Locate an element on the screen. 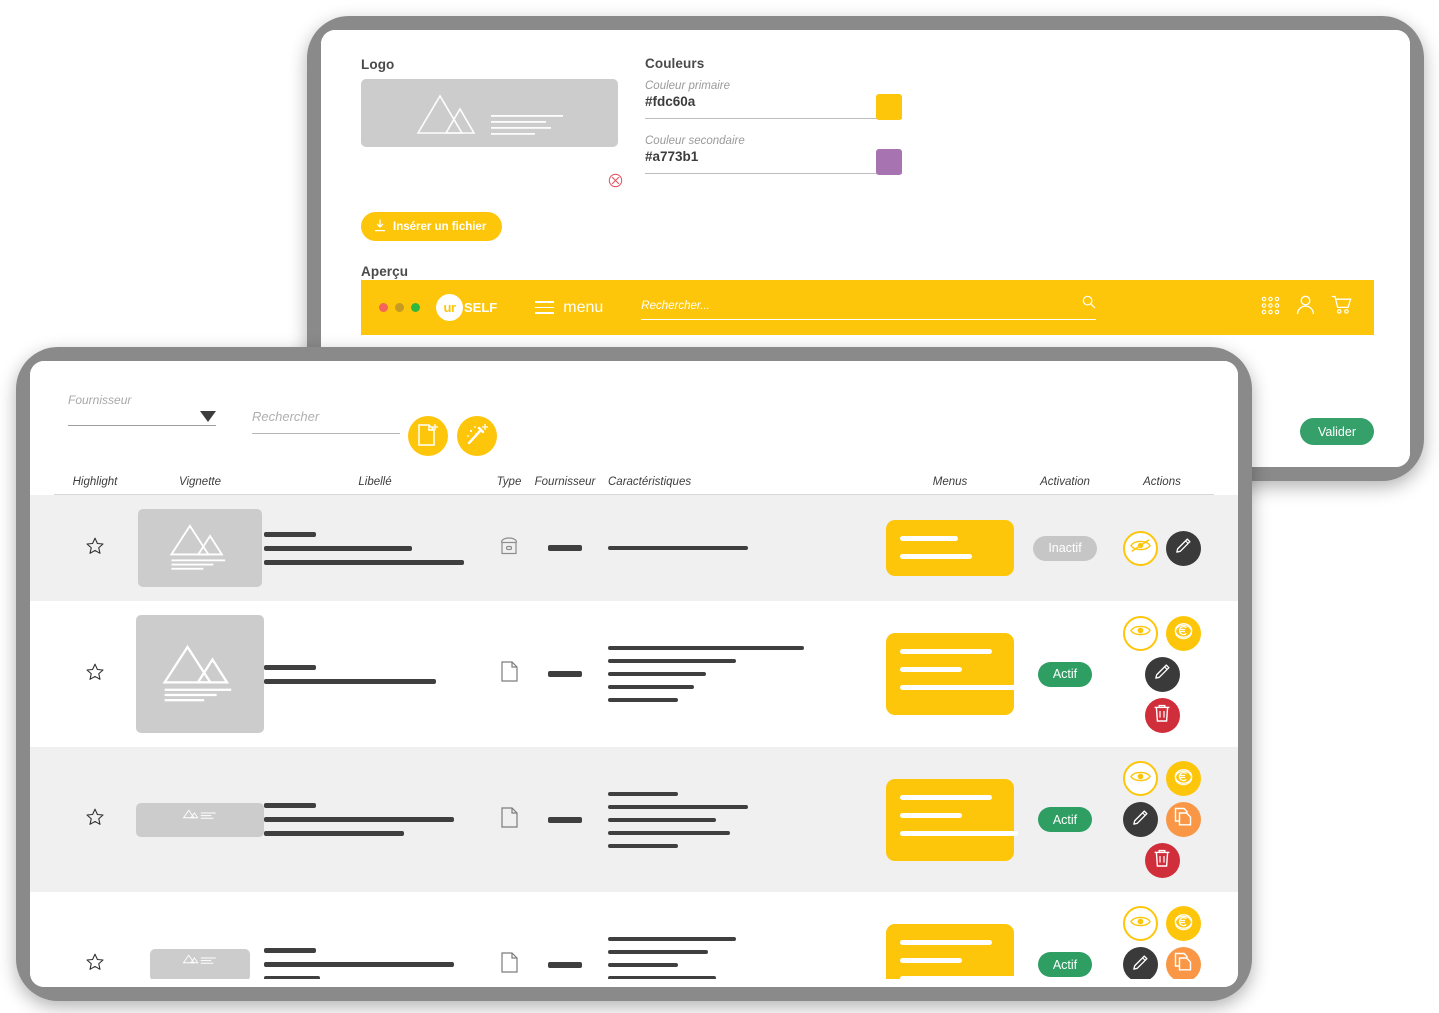 The height and width of the screenshot is (1013, 1439). preview-menu-button: menu is located at coordinates (569, 308).